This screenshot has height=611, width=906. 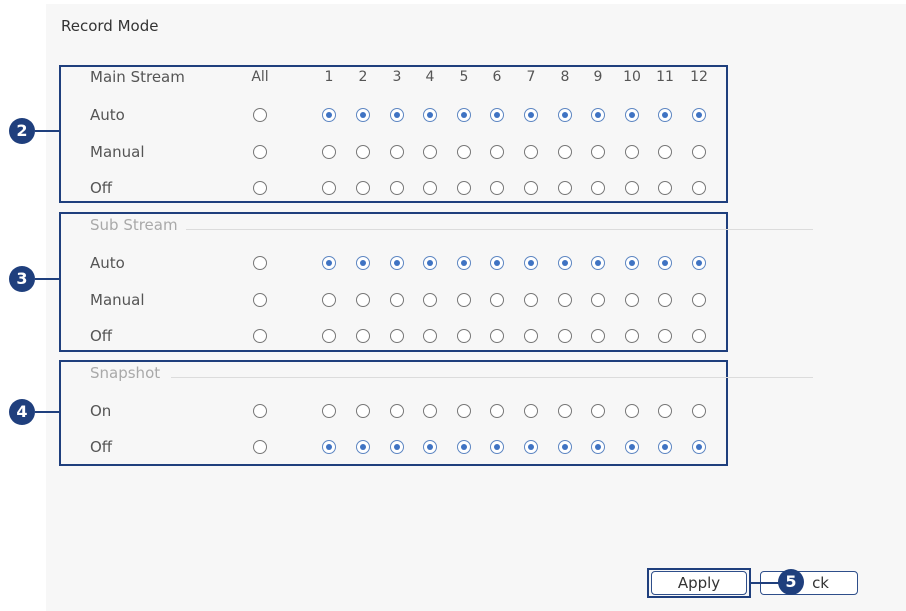 I want to click on radio-ch11-auto, so click(x=665, y=263).